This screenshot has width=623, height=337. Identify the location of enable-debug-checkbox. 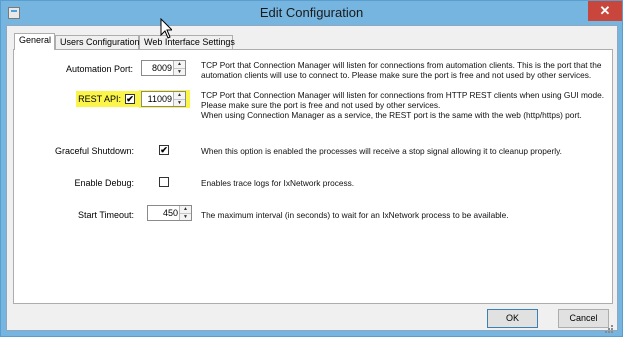
(164, 182).